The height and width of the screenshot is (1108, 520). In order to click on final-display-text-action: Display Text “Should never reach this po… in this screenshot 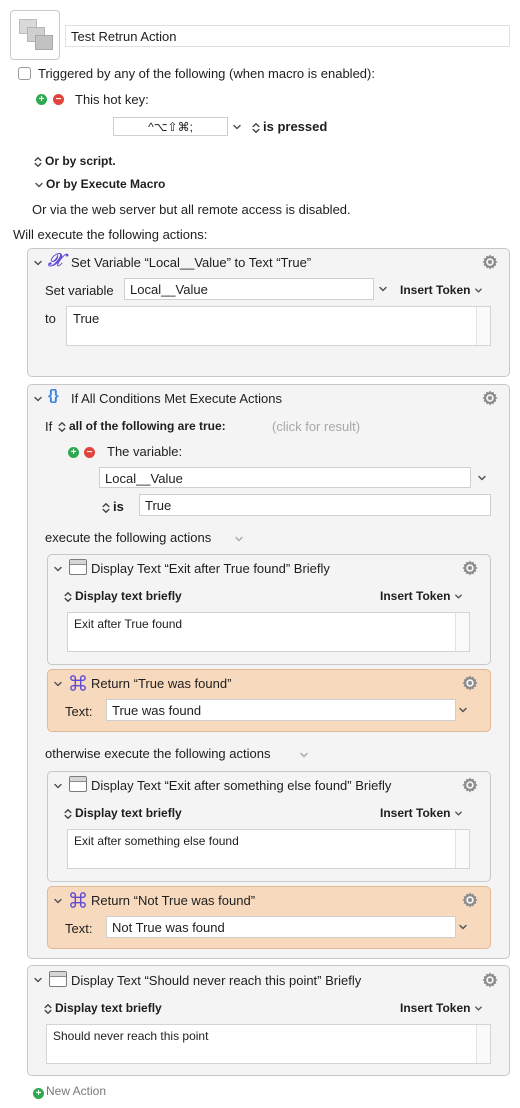, I will do `click(268, 1020)`.